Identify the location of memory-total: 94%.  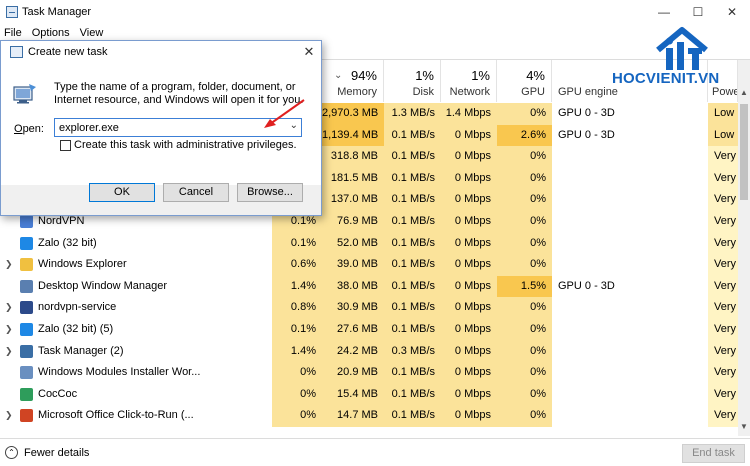
(363, 75).